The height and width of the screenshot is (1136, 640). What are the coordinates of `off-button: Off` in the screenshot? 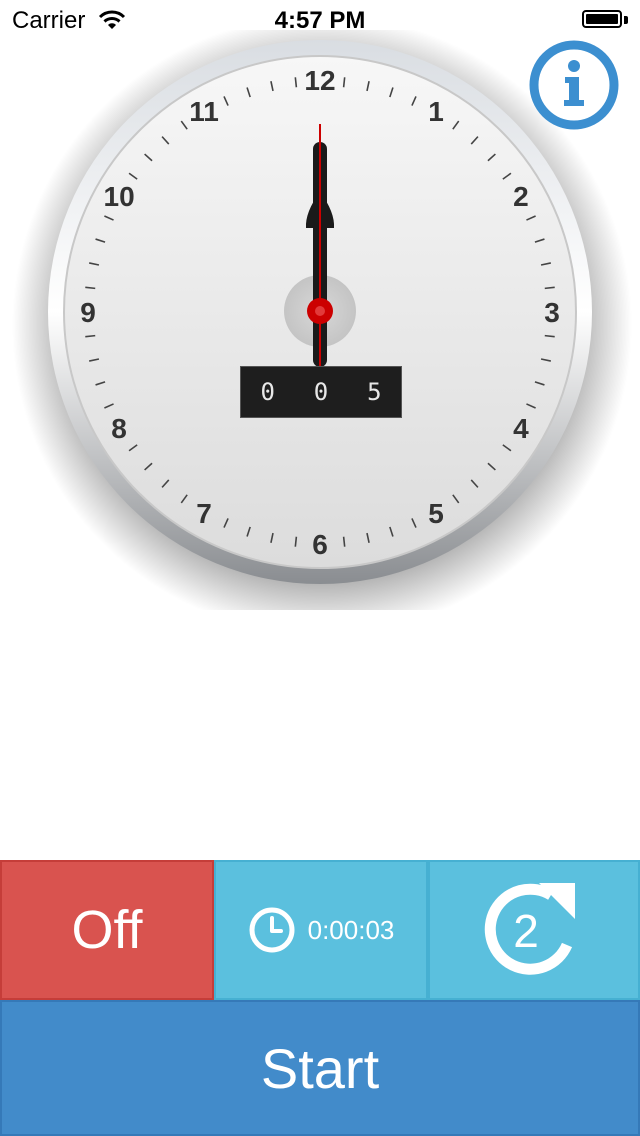 It's located at (107, 930).